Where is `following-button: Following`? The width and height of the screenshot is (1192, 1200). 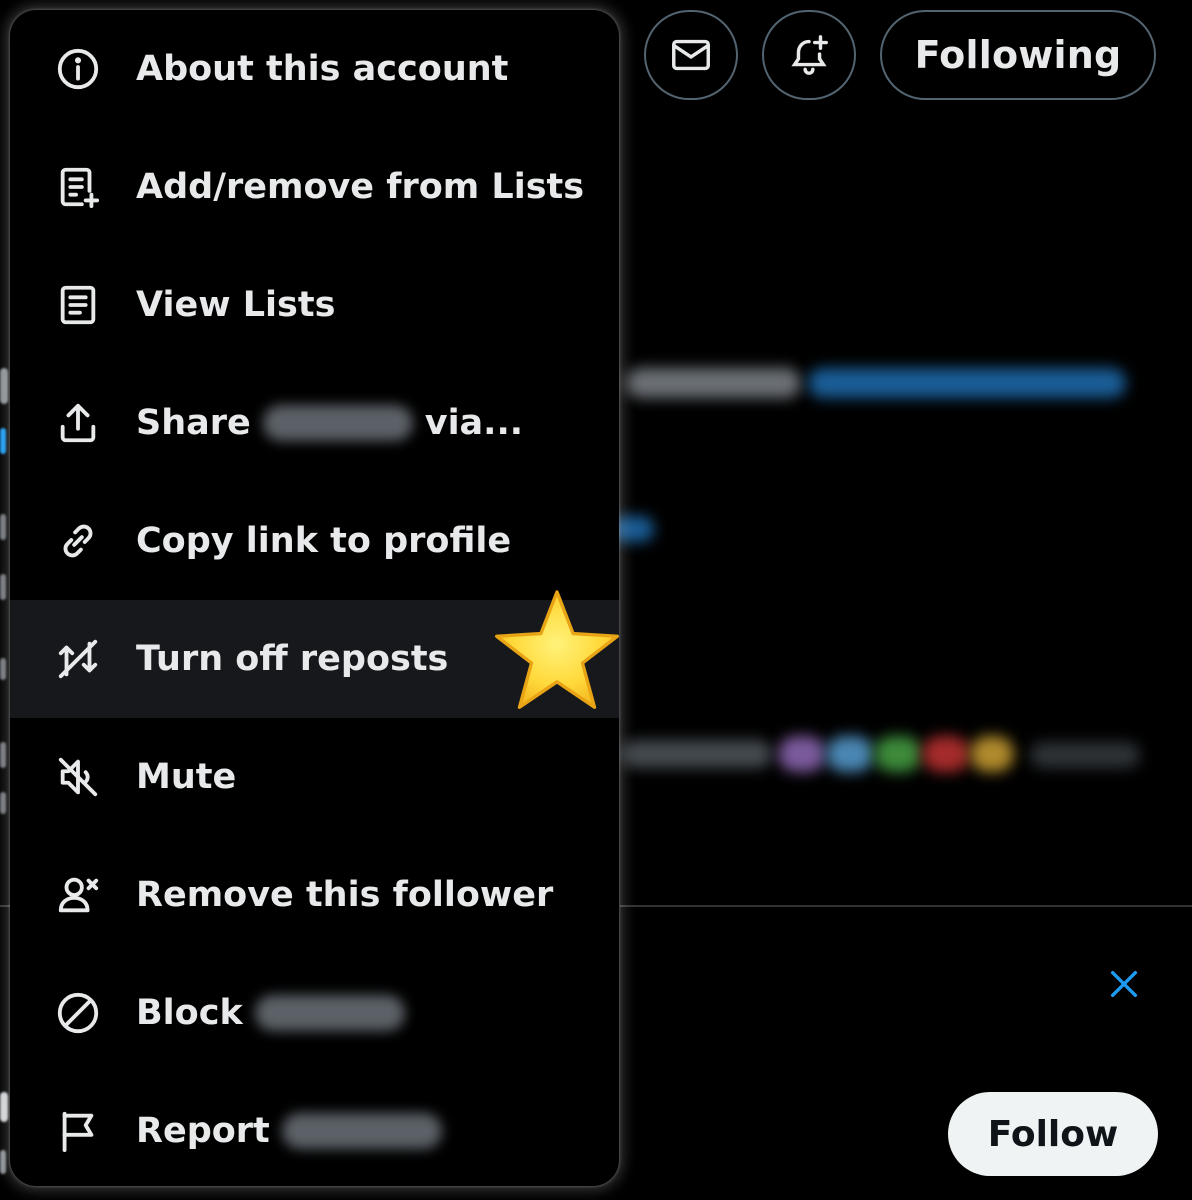 following-button: Following is located at coordinates (1018, 55).